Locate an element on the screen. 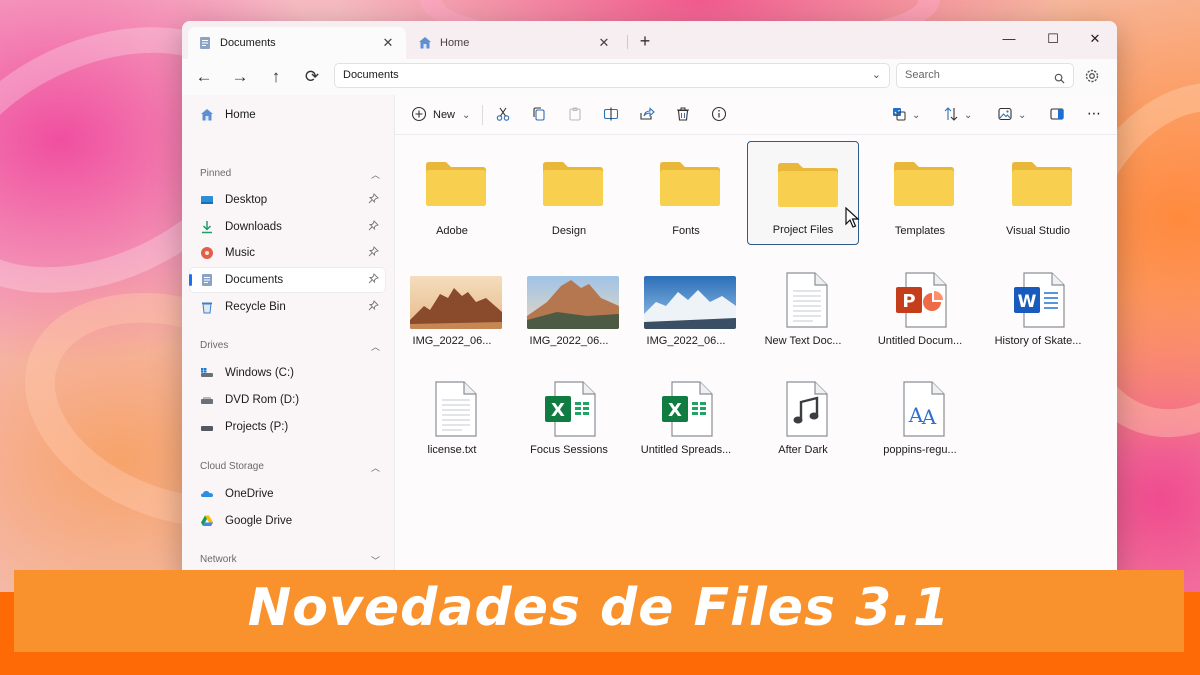 The width and height of the screenshot is (1200, 675). section-header-drives: Drives ︿ is located at coordinates (290, 346).